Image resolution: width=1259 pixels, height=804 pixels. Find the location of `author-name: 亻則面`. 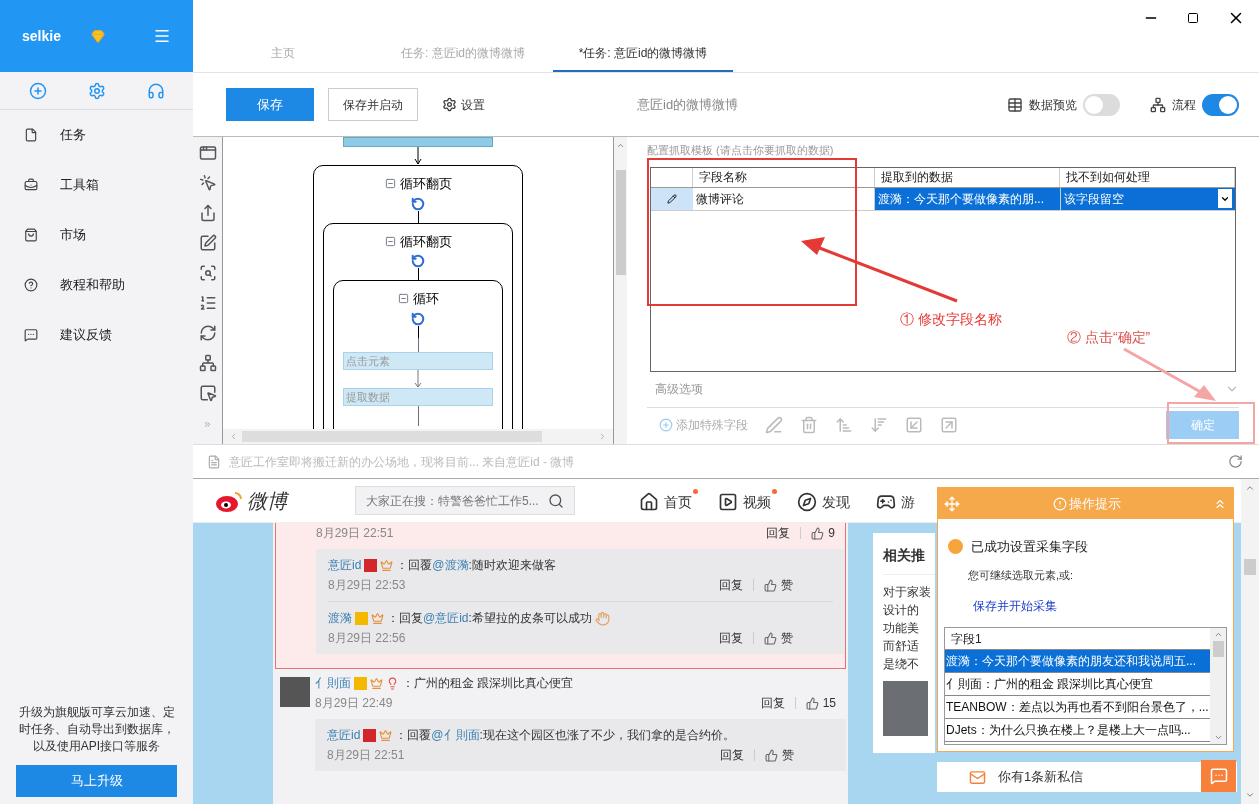

author-name: 亻則面 is located at coordinates (333, 683).